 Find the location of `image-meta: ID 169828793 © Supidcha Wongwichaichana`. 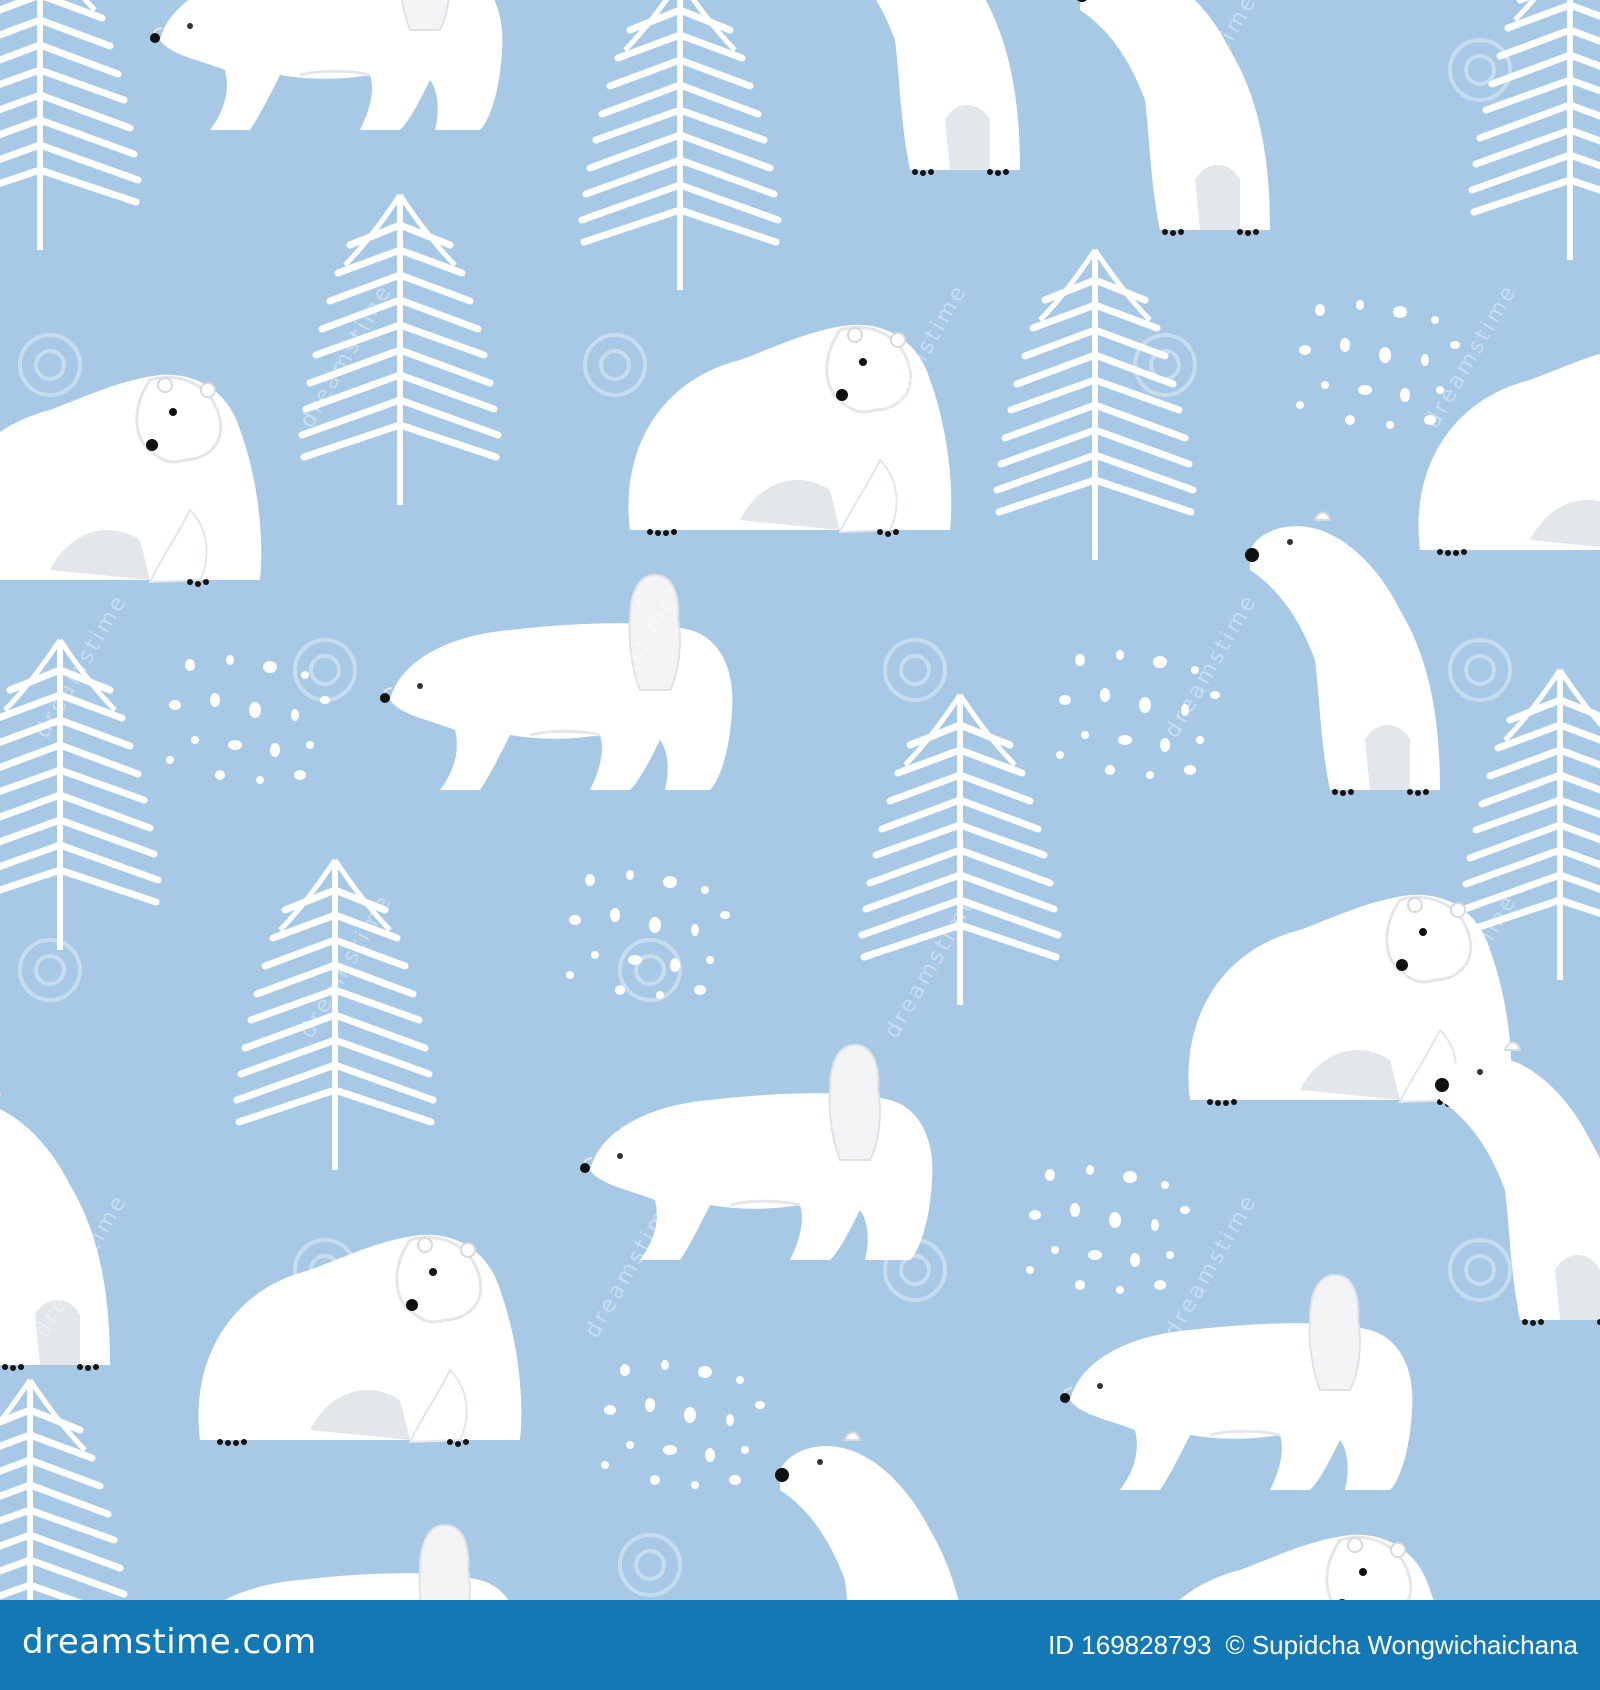

image-meta: ID 169828793 © Supidcha Wongwichaichana is located at coordinates (1313, 1645).